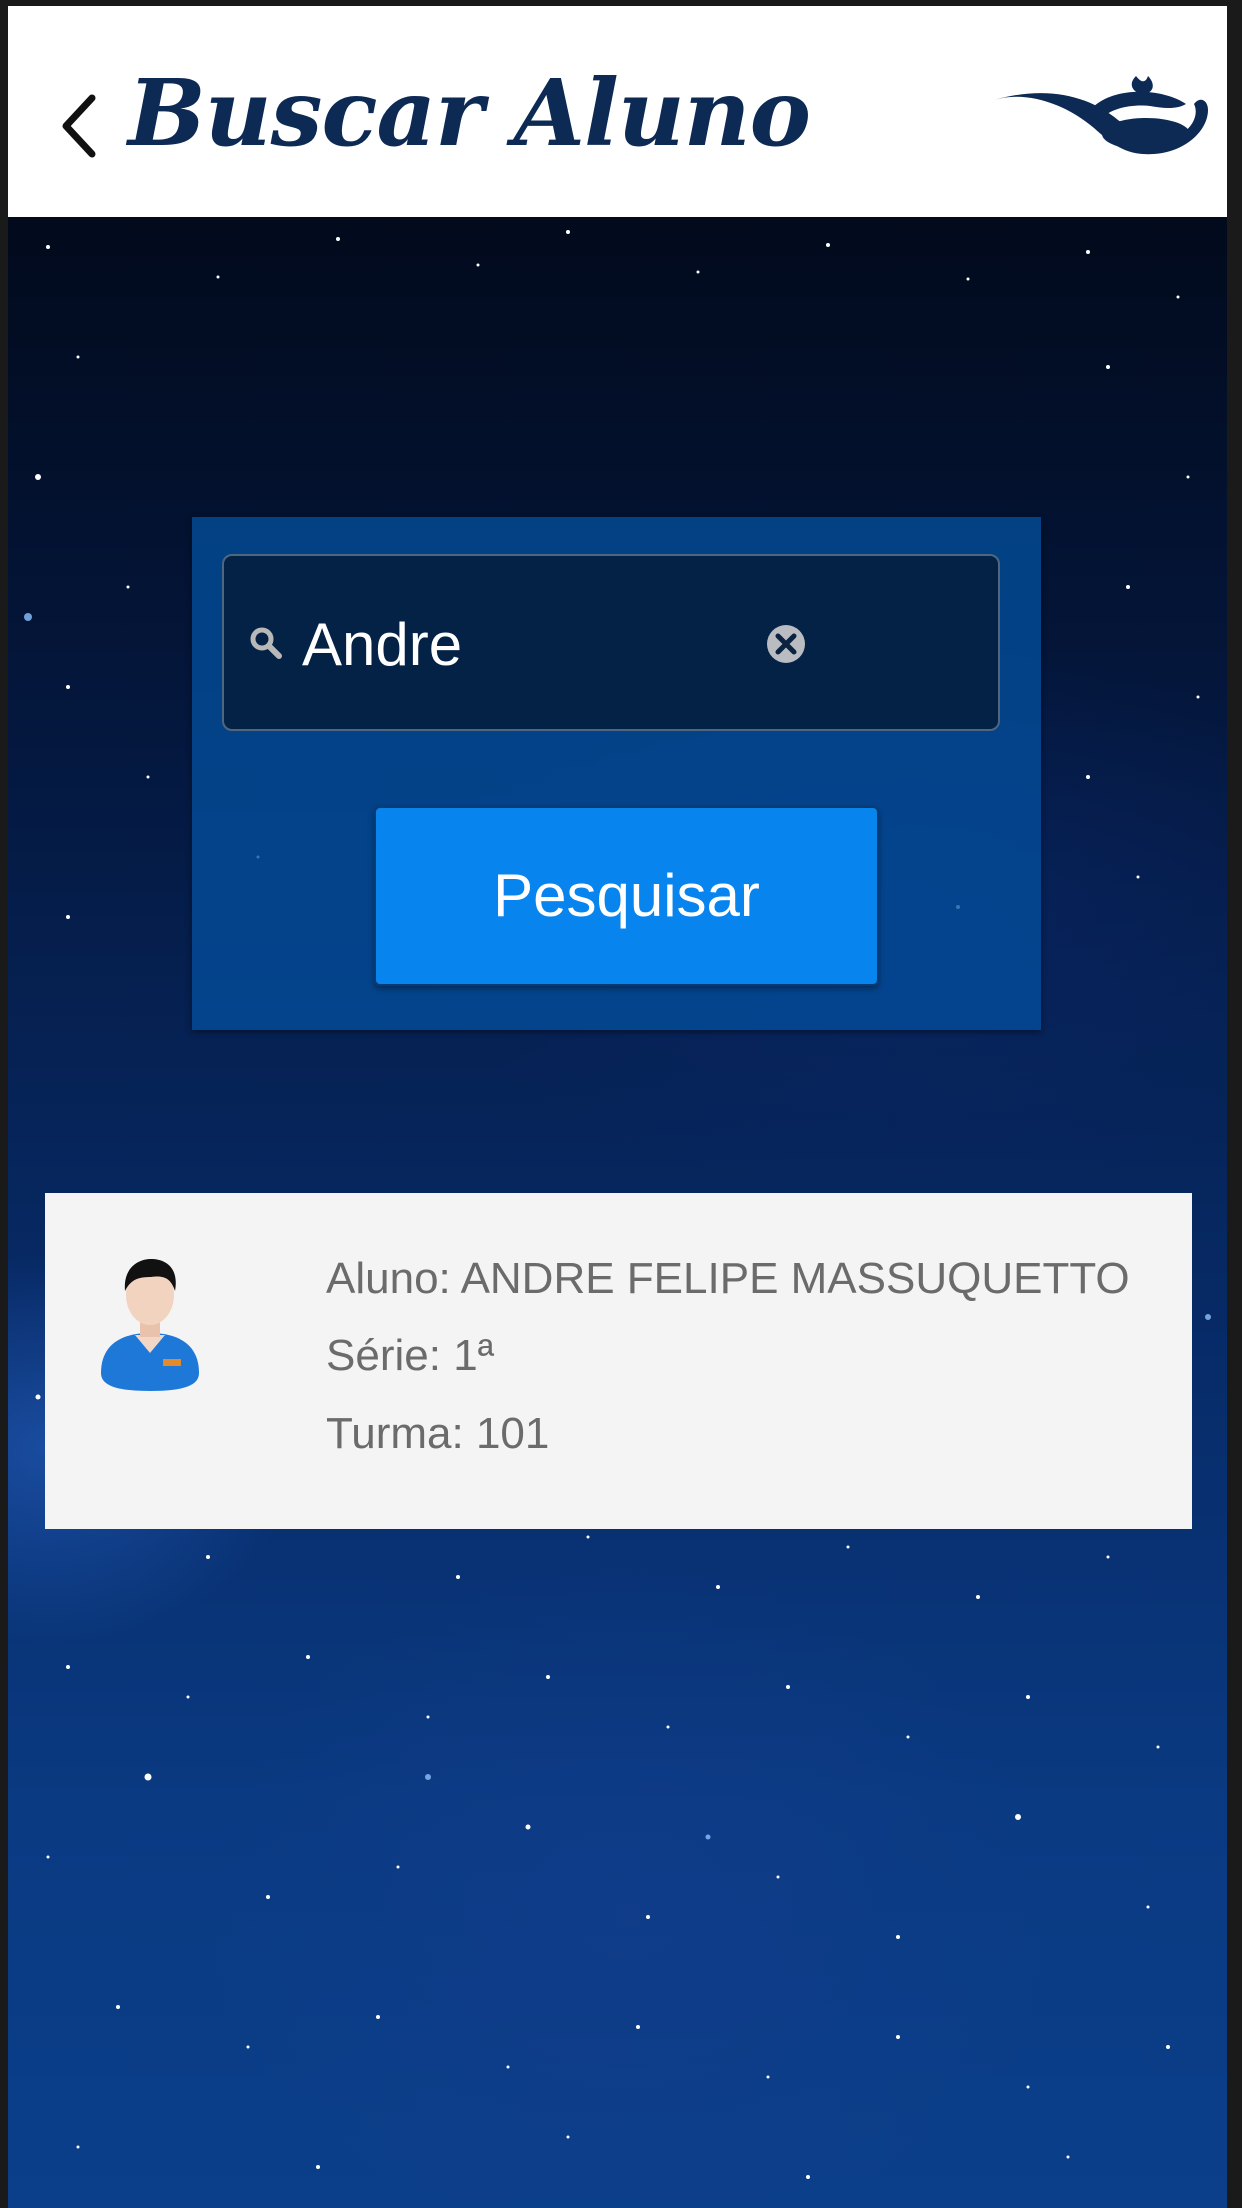 This screenshot has height=2208, width=1242. What do you see at coordinates (383, 1355) in the screenshot?
I see `serie-label: Série:` at bounding box center [383, 1355].